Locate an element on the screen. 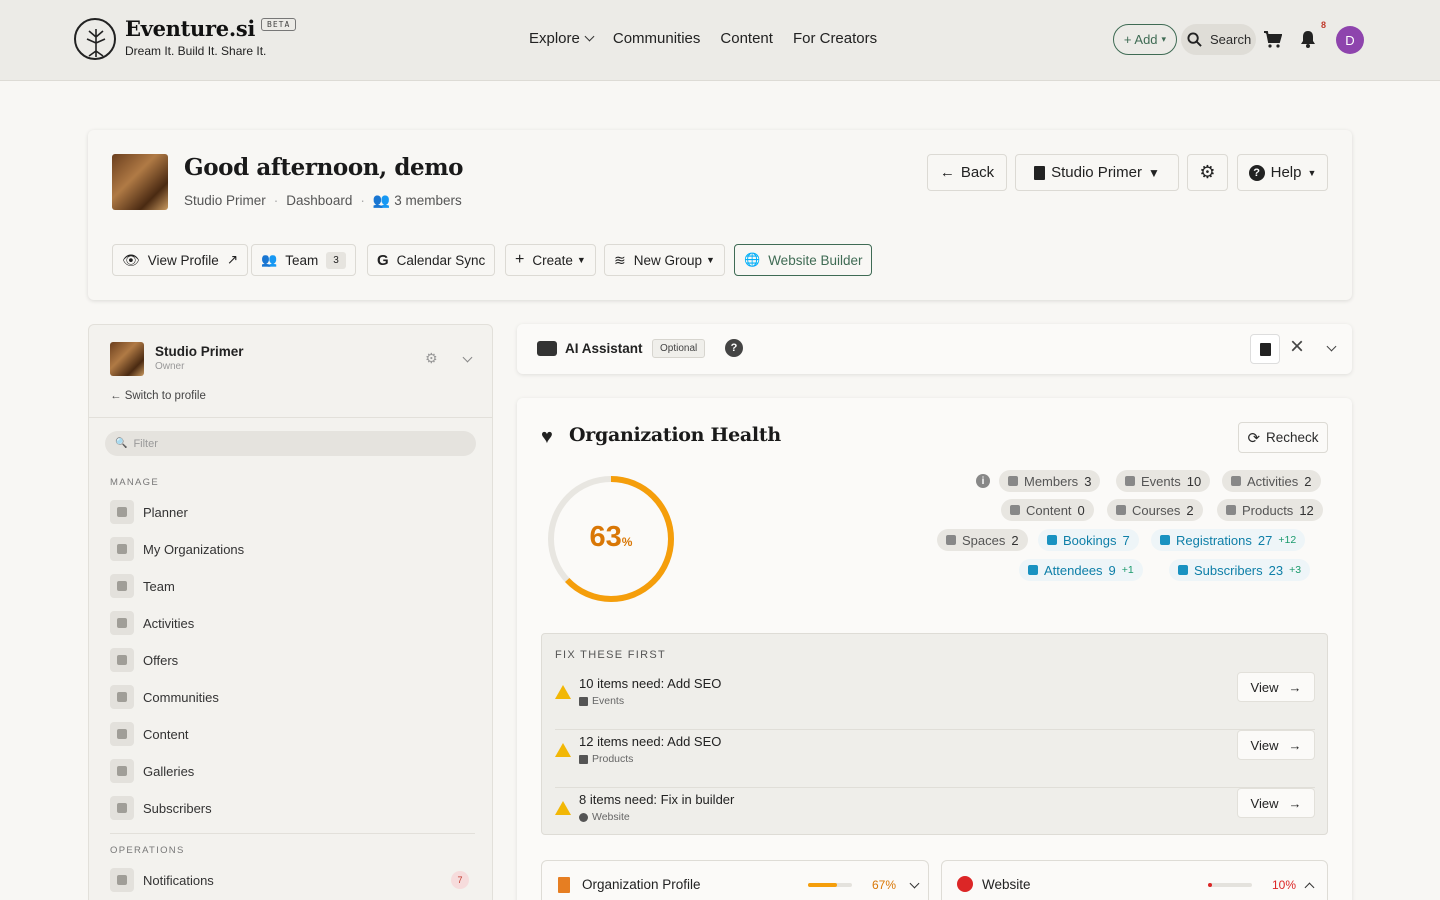 The image size is (1440, 900). stat-products: Products 12 is located at coordinates (1270, 510).